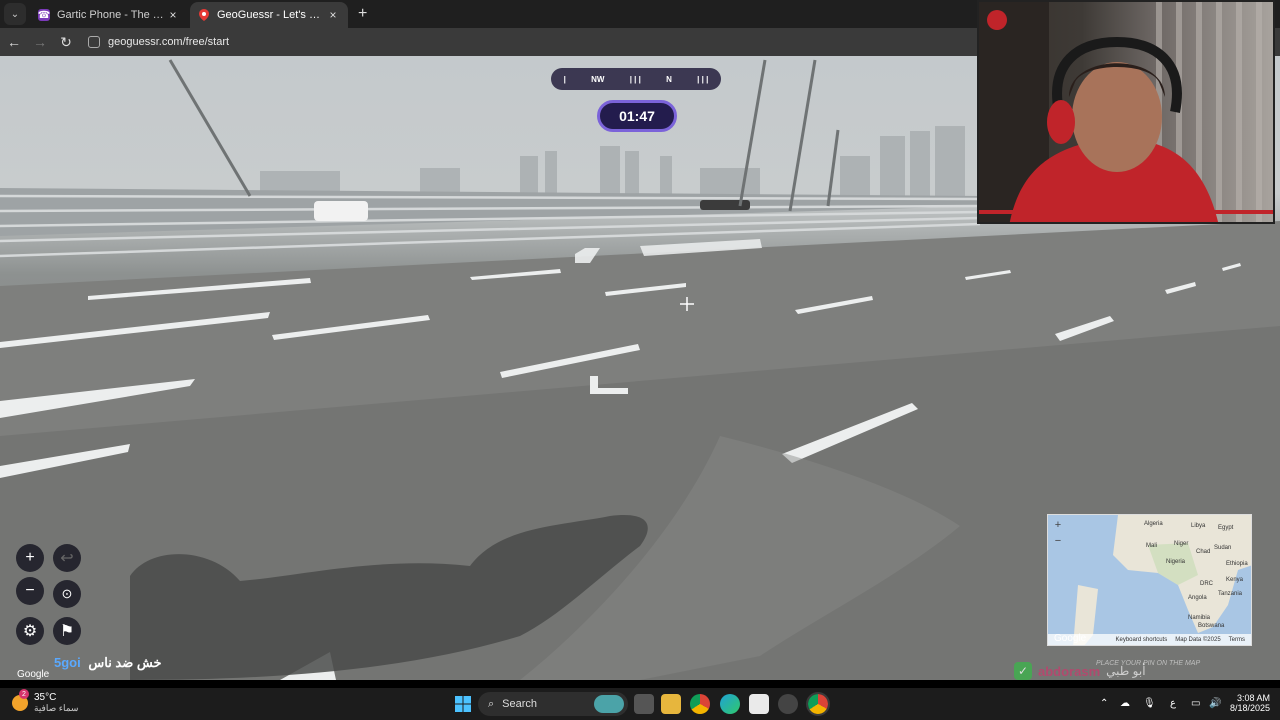 Image resolution: width=1280 pixels, height=720 pixels. What do you see at coordinates (1215, 703) in the screenshot?
I see `tray-volume-icon: 🔊` at bounding box center [1215, 703].